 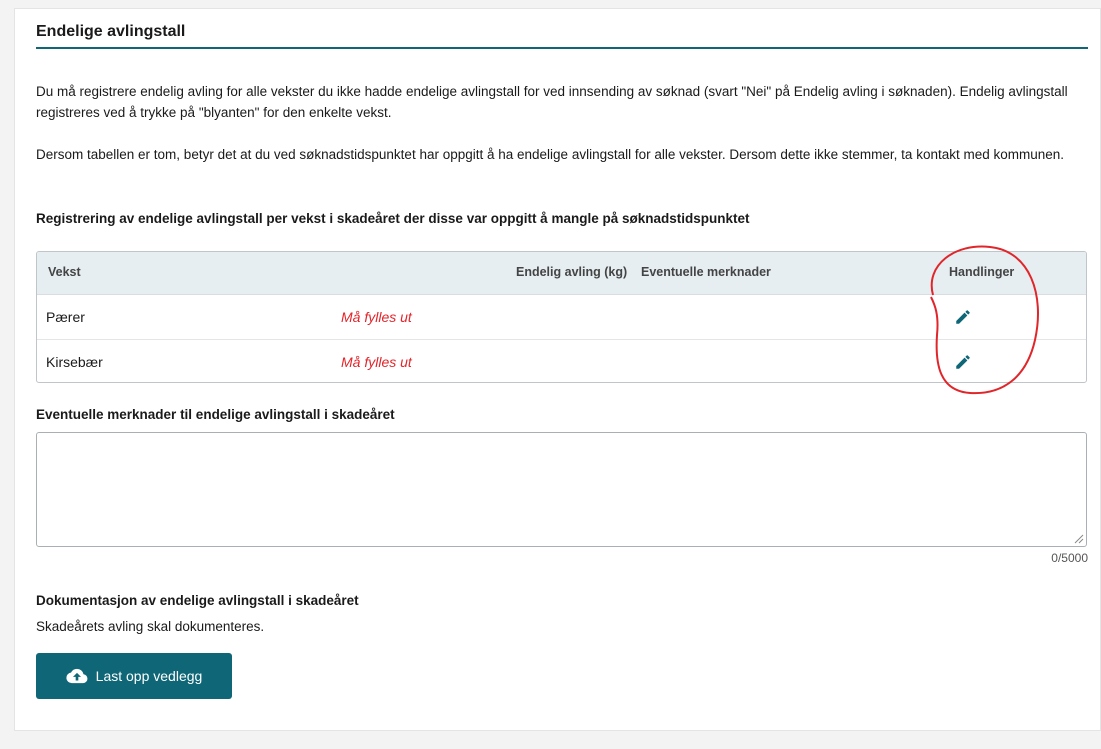 What do you see at coordinates (982, 272) in the screenshot?
I see `column-header-handlinger: Handlinger` at bounding box center [982, 272].